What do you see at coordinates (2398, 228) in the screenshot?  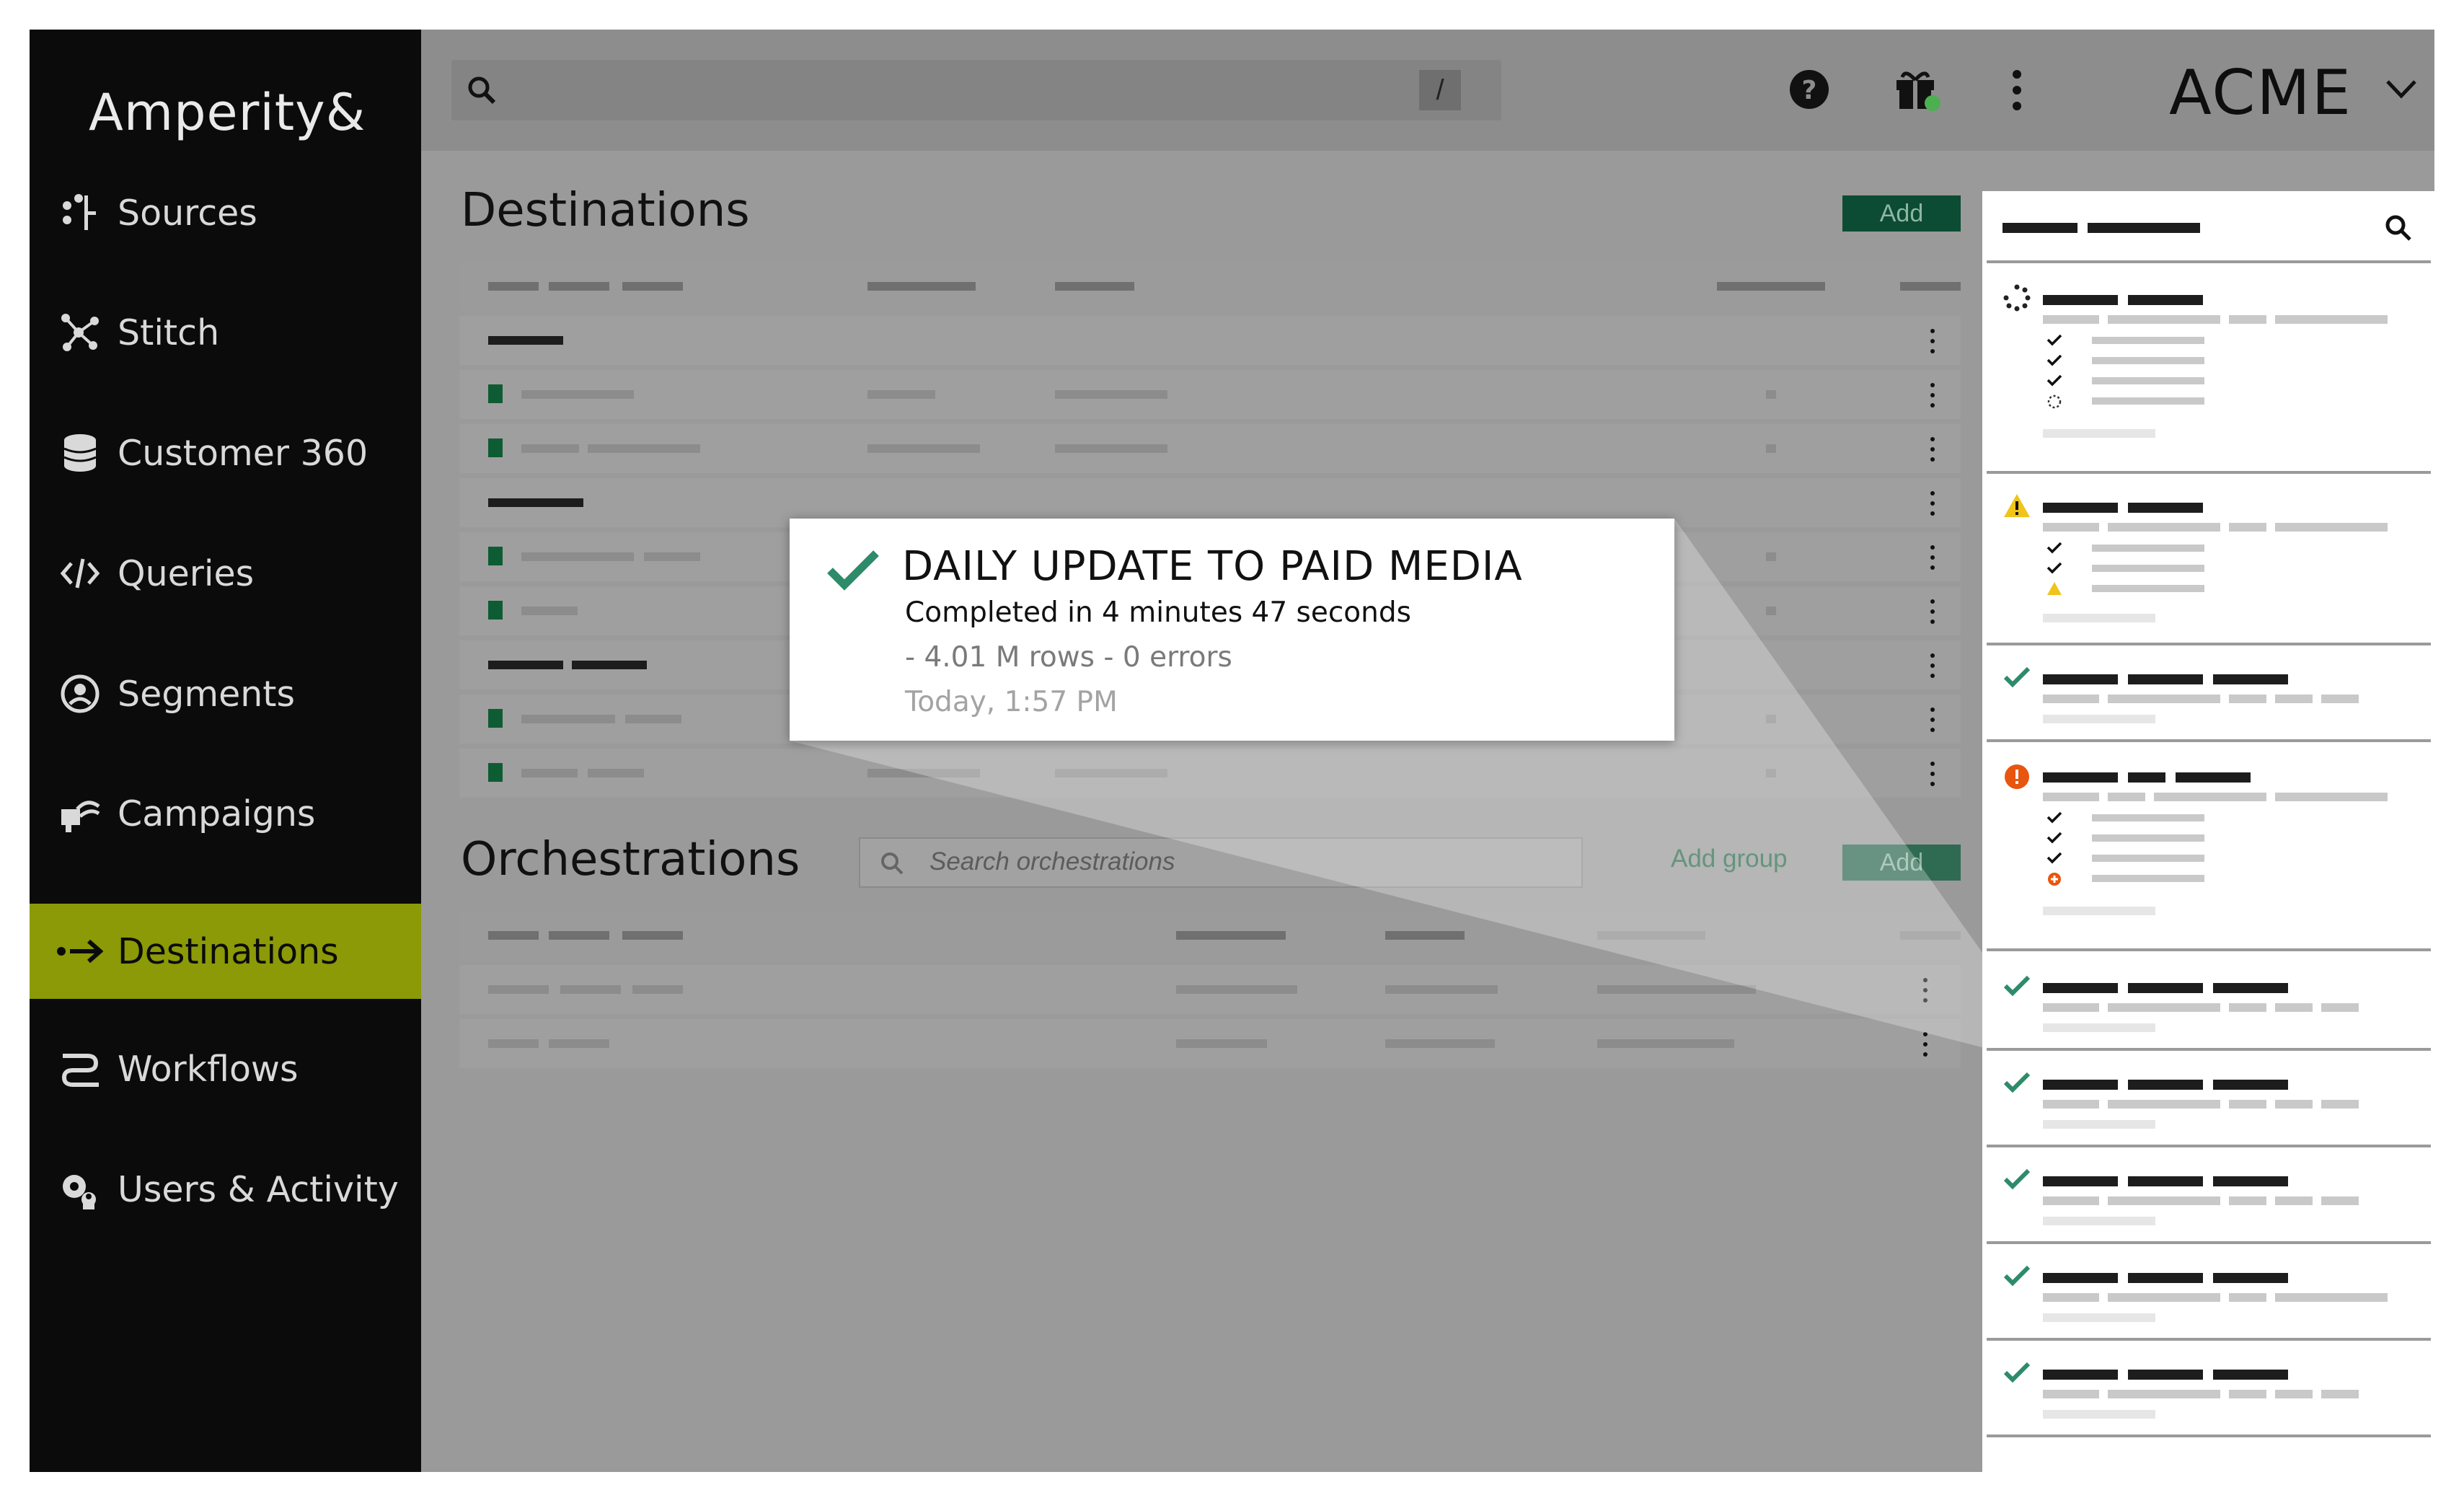 I see `search-icon` at bounding box center [2398, 228].